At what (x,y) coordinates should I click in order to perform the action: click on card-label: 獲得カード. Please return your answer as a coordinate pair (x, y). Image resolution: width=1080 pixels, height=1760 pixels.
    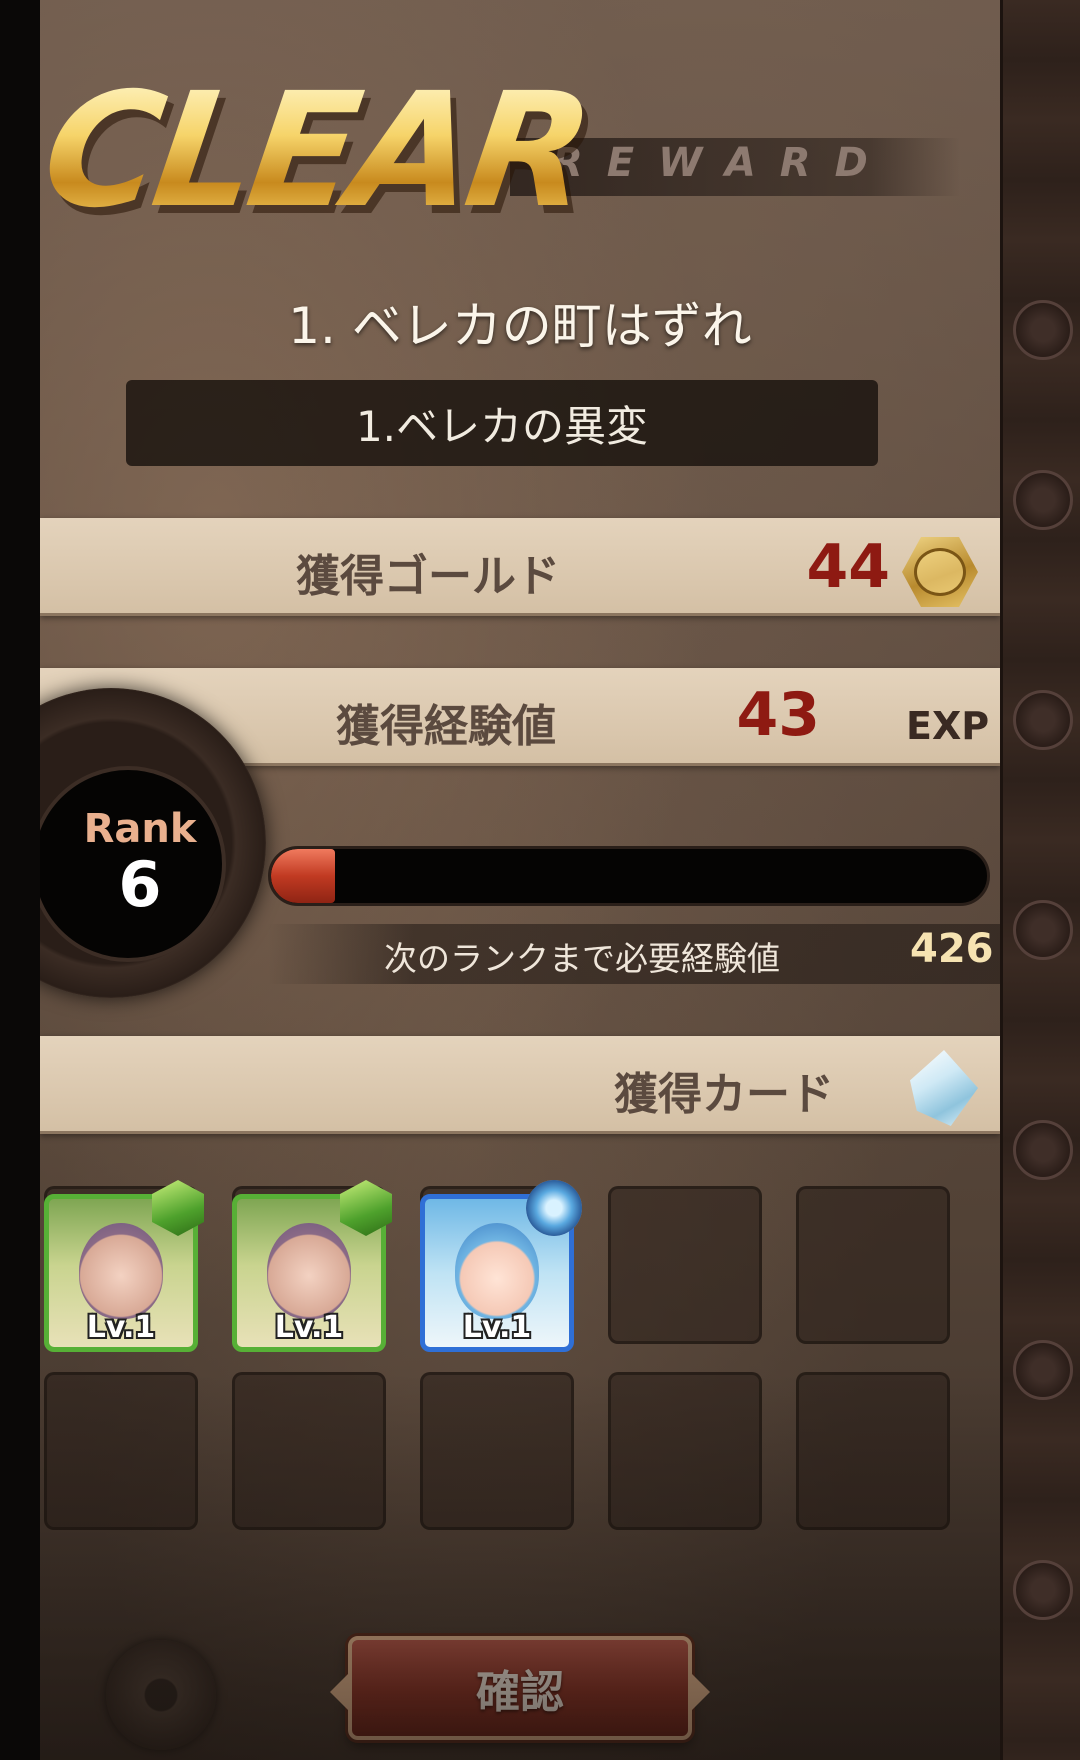
    Looking at the image, I should click on (724, 1094).